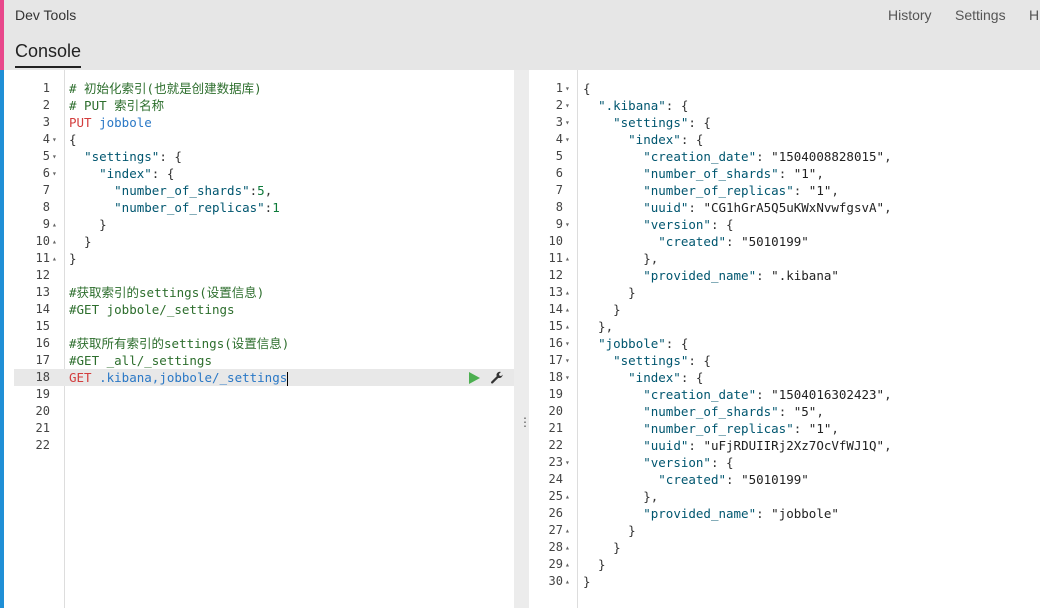  What do you see at coordinates (264, 224) in the screenshot?
I see `editor-line: 9 ▴ }` at bounding box center [264, 224].